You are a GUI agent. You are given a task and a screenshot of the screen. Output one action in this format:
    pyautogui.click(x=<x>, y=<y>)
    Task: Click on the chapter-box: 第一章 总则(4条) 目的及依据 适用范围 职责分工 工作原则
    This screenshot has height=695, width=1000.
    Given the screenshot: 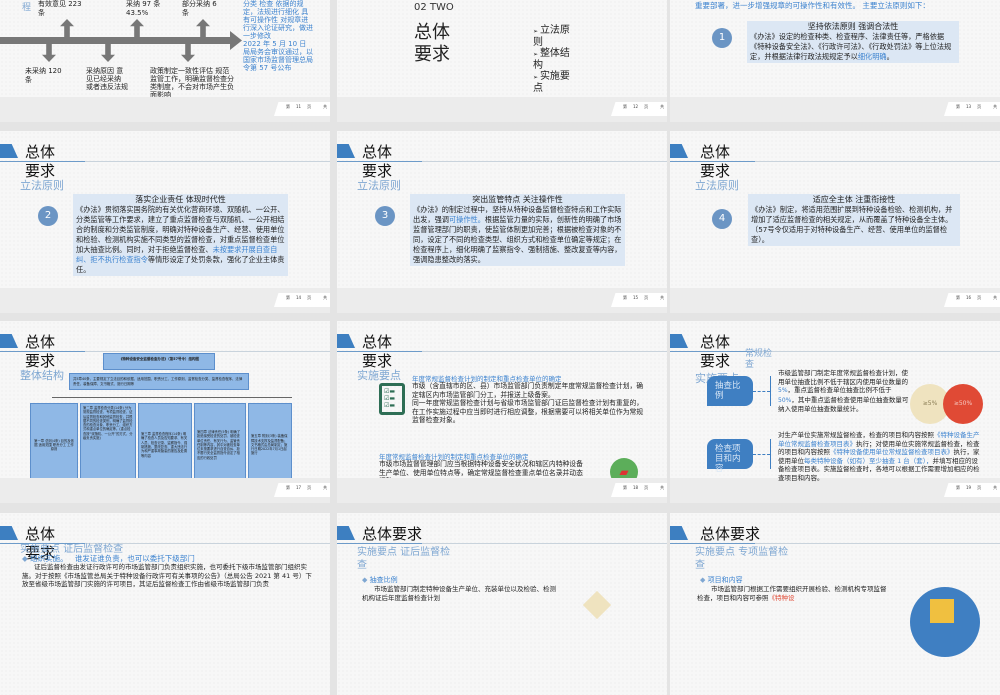 What is the action you would take?
    pyautogui.click(x=54, y=445)
    